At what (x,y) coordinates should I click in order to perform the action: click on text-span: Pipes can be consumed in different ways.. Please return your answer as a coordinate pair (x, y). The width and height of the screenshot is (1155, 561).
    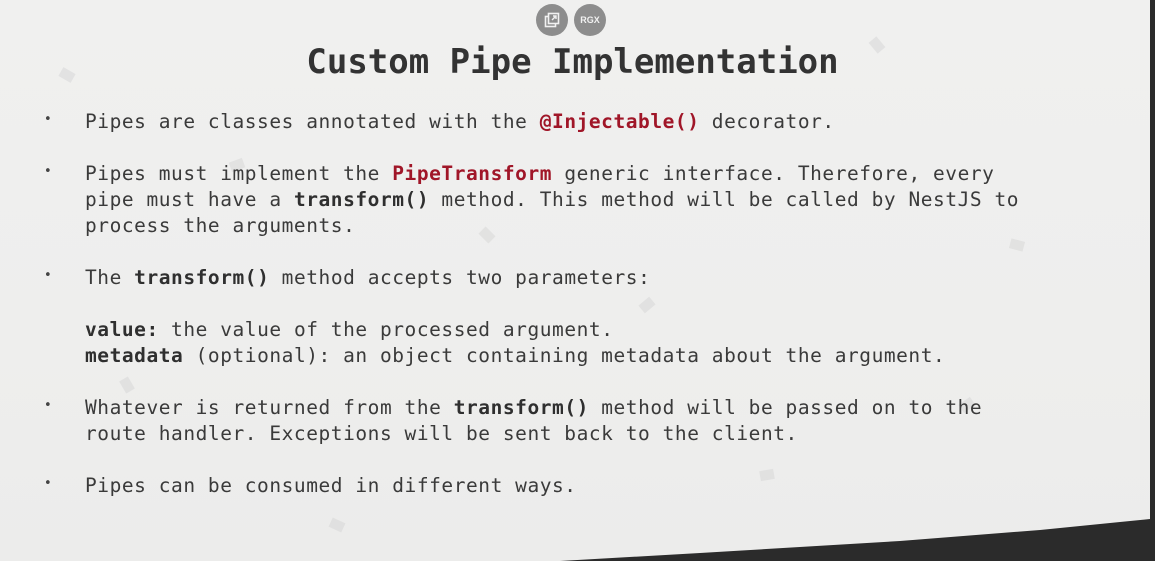
    Looking at the image, I should click on (331, 485).